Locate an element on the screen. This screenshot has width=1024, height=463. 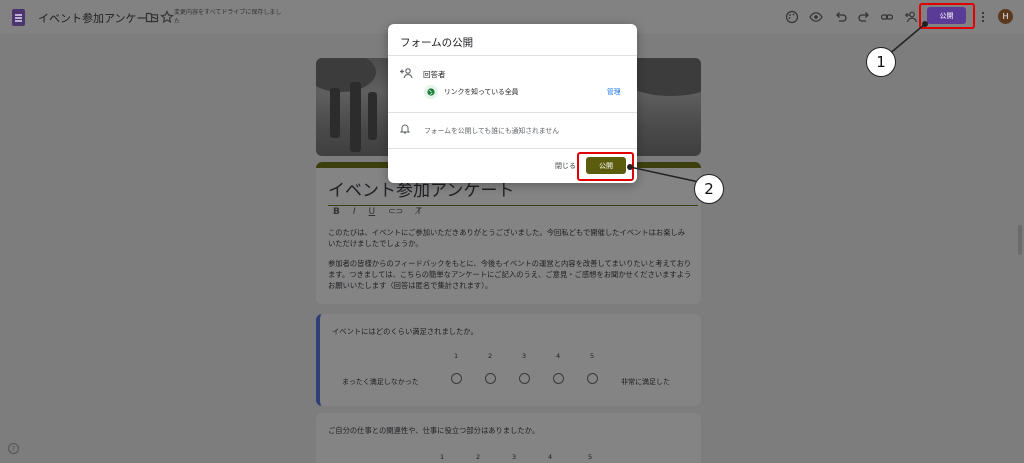
scale-high-label: 非常に満足した is located at coordinates (645, 382).